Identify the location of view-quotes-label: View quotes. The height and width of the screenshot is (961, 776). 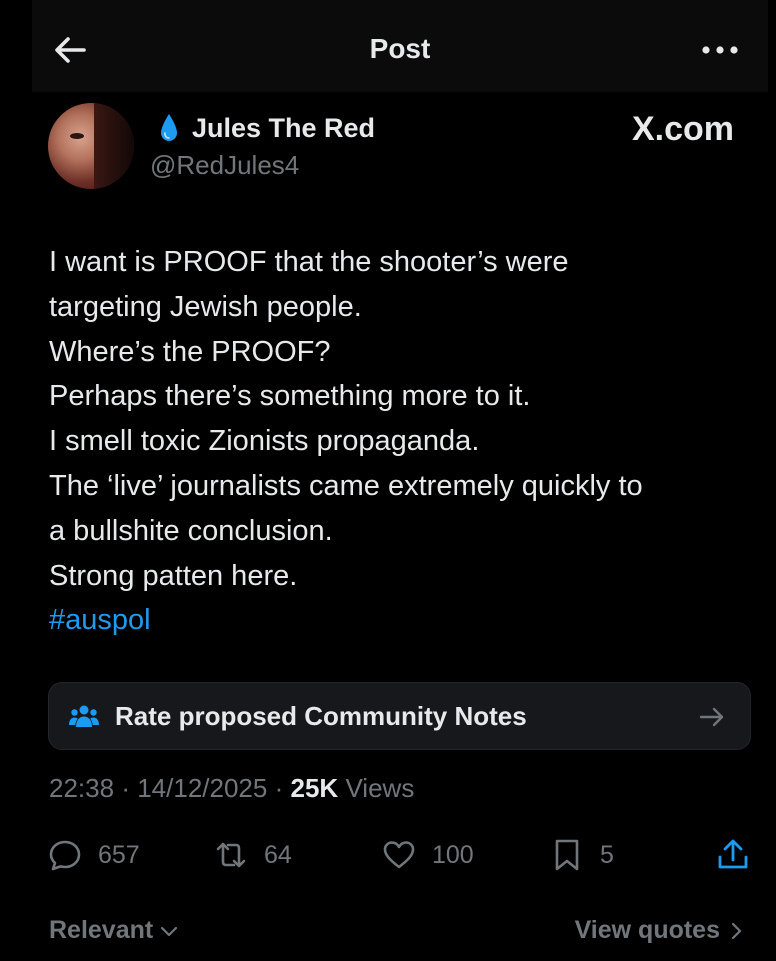
(647, 930).